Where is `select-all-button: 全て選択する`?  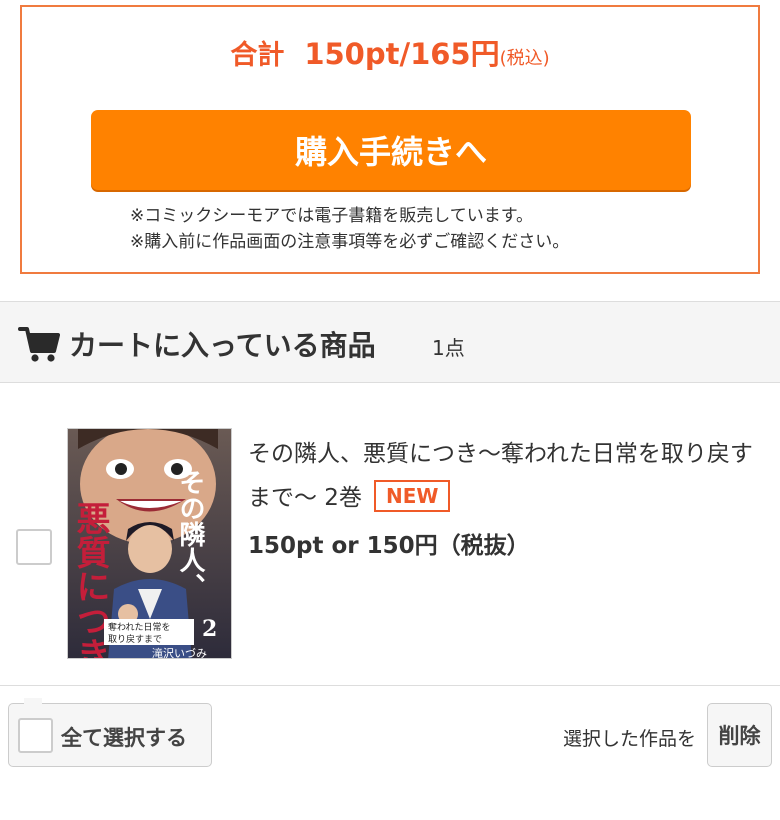 select-all-button: 全て選択する is located at coordinates (110, 735).